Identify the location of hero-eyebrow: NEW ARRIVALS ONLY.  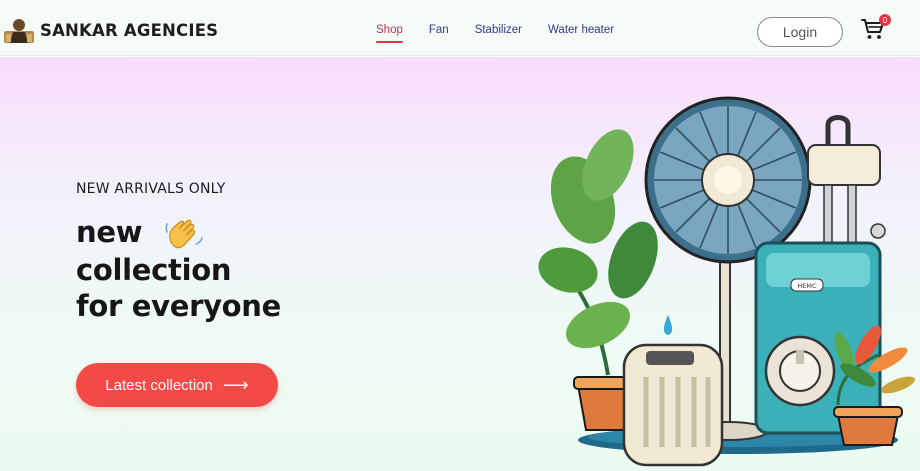
(151, 189).